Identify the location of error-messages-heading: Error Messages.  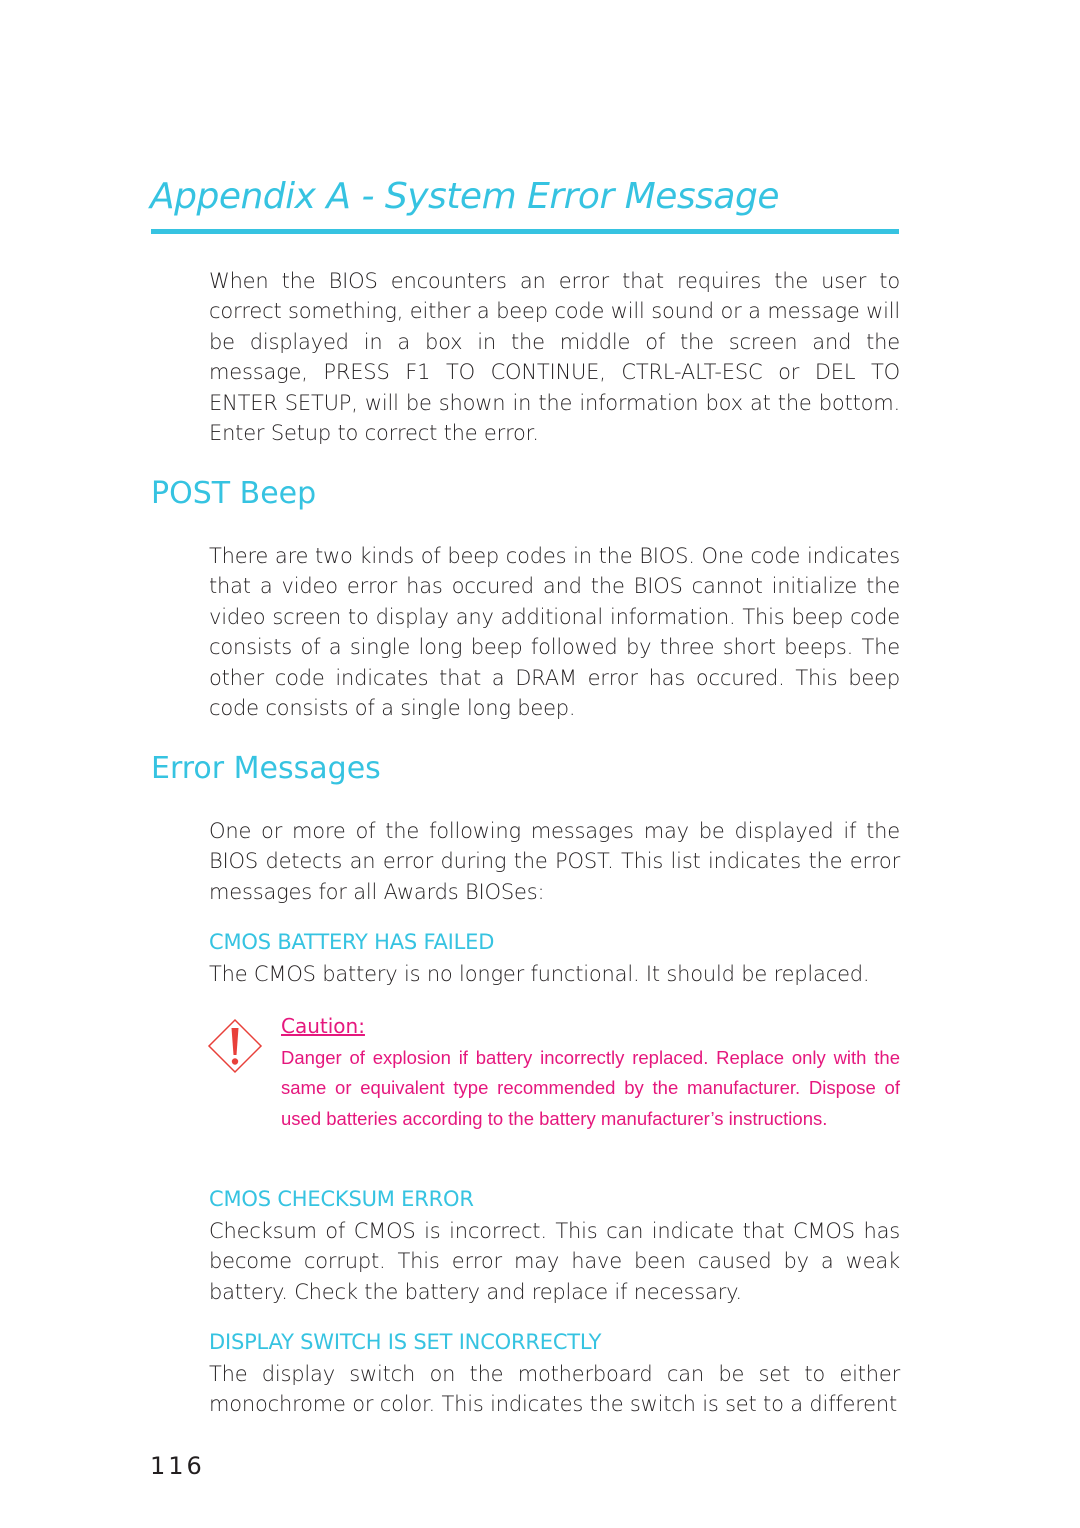
(266, 768).